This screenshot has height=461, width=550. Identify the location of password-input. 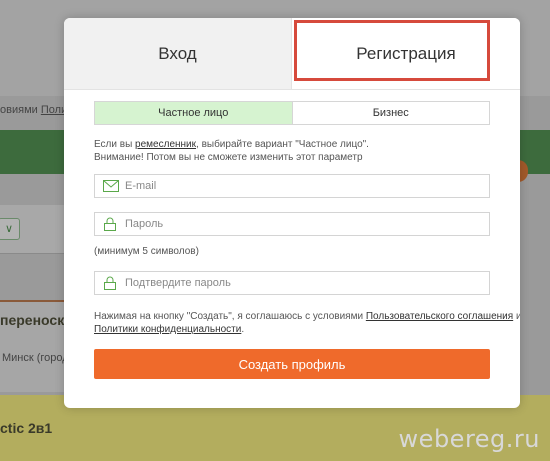
(292, 224).